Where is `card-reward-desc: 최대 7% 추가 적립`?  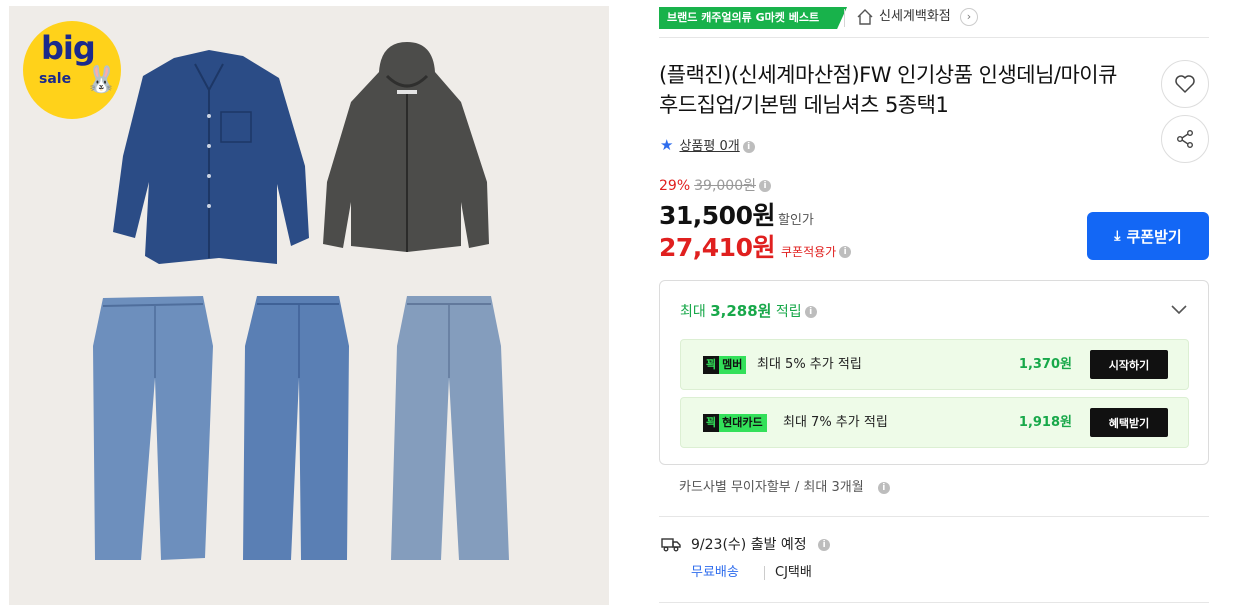 card-reward-desc: 최대 7% 추가 적립 is located at coordinates (835, 422).